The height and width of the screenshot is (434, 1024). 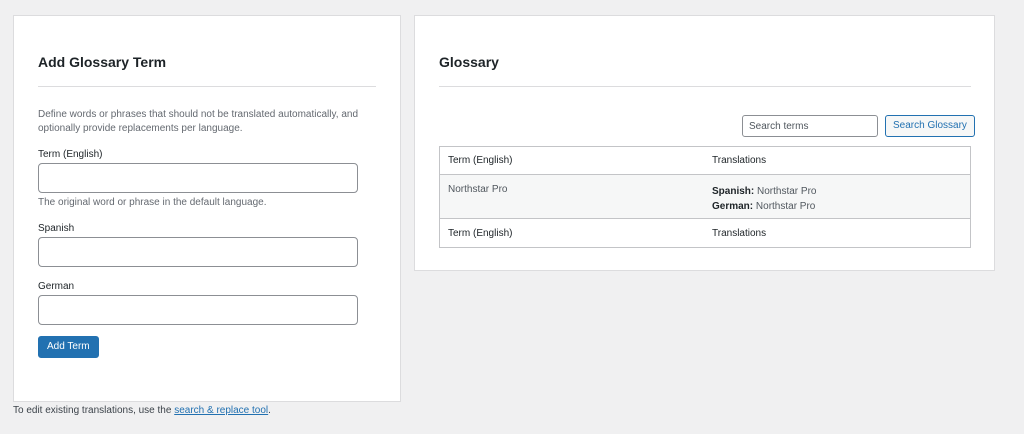 I want to click on search-replace-link: search & replace tool, so click(x=221, y=410).